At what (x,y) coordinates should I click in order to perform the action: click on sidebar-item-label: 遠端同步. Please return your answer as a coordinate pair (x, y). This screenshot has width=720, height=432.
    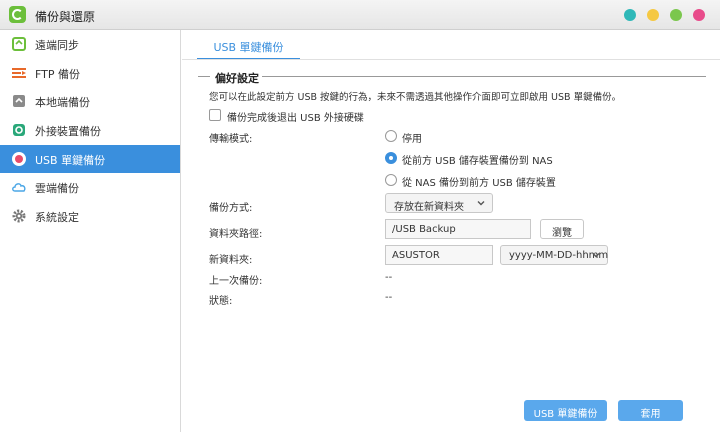
    Looking at the image, I should click on (57, 45).